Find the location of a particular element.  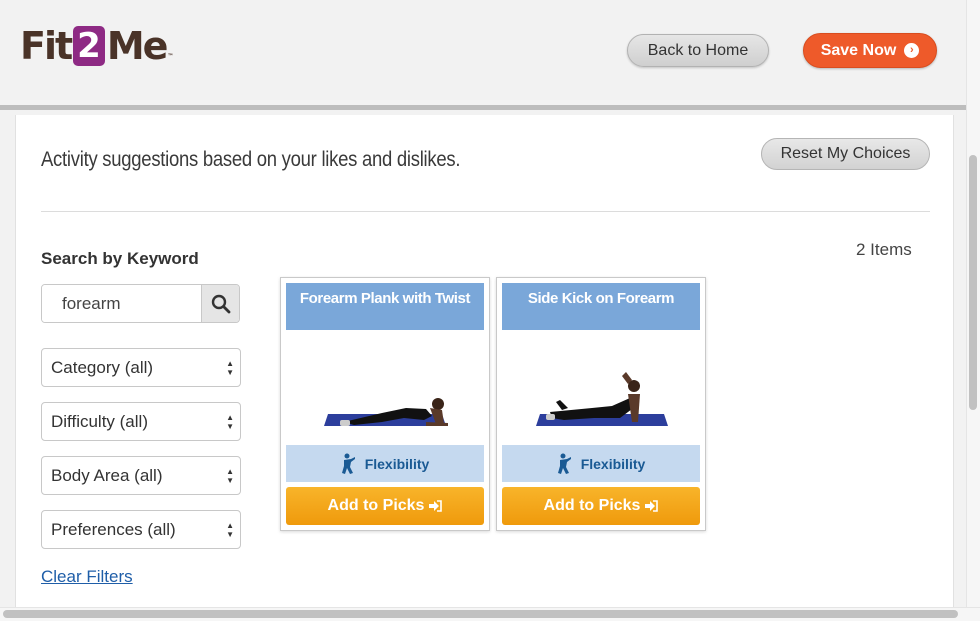

search-by-keyword-label: Search by Keyword is located at coordinates (120, 258).